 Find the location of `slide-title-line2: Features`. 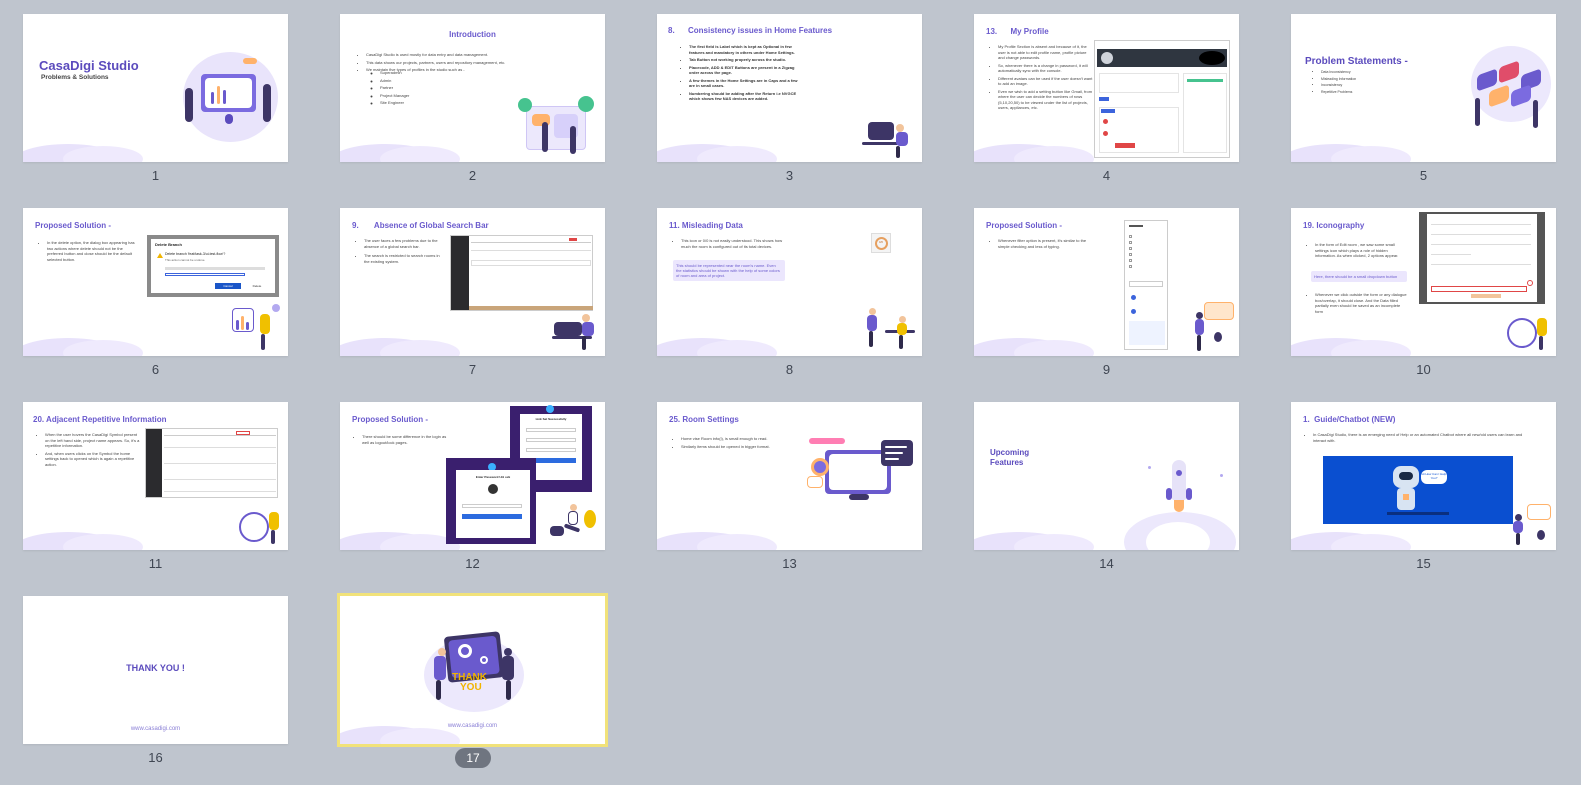

slide-title-line2: Features is located at coordinates (1007, 462).